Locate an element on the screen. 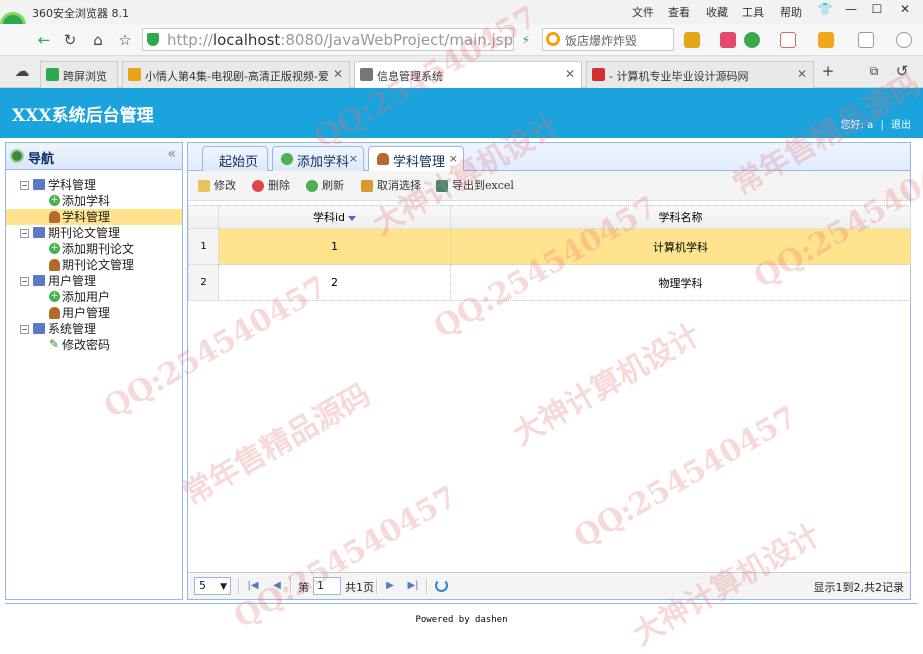 Image resolution: width=923 pixels, height=654 pixels. tree-item-add-journal: + 添加期刊论文 is located at coordinates (94, 249).